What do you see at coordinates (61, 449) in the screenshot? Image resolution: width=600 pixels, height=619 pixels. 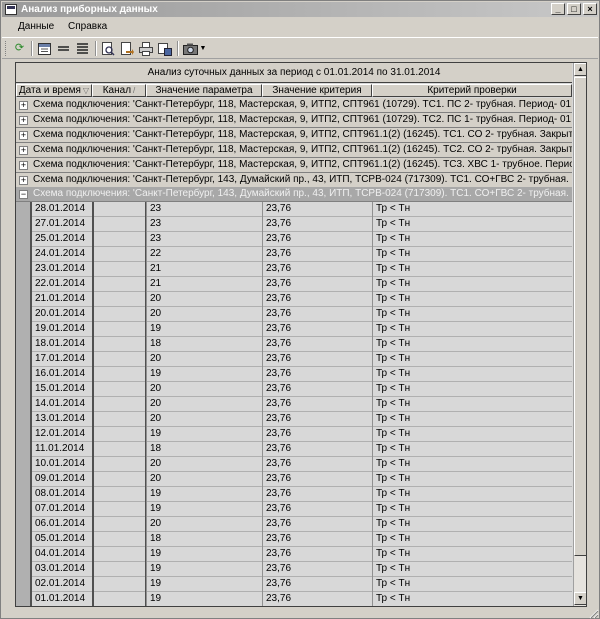 I see `cell-date: 11.01.2014` at bounding box center [61, 449].